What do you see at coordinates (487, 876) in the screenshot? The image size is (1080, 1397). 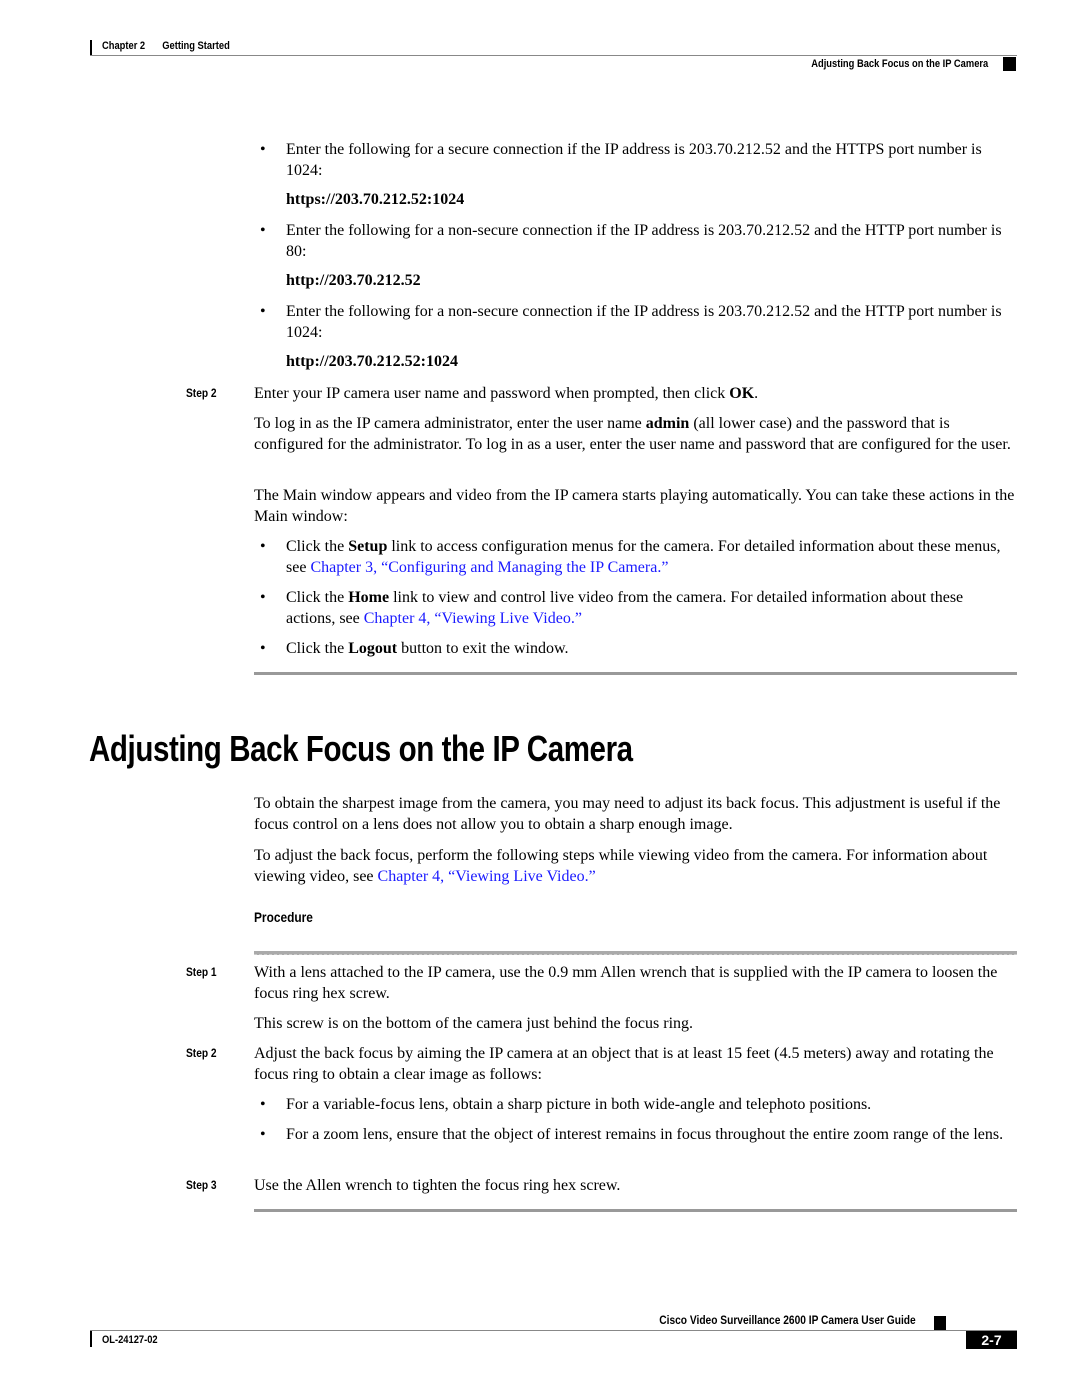 I see `chapter4-link-2: Chapter 4, “Viewing Live Video.”` at bounding box center [487, 876].